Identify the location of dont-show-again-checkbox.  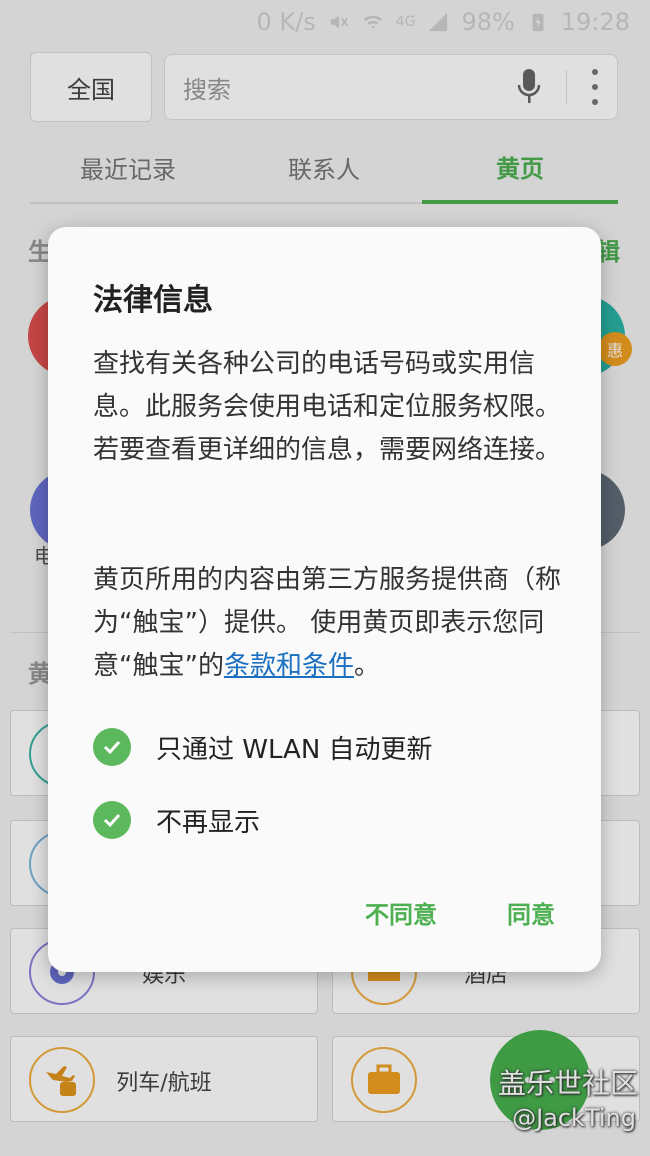
(112, 820).